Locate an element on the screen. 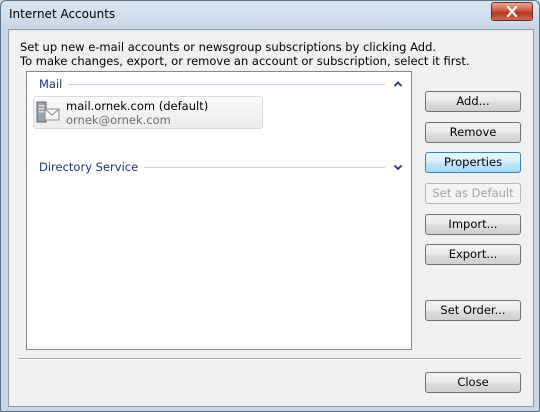  account-email: ornek@ornek.com is located at coordinates (118, 120).